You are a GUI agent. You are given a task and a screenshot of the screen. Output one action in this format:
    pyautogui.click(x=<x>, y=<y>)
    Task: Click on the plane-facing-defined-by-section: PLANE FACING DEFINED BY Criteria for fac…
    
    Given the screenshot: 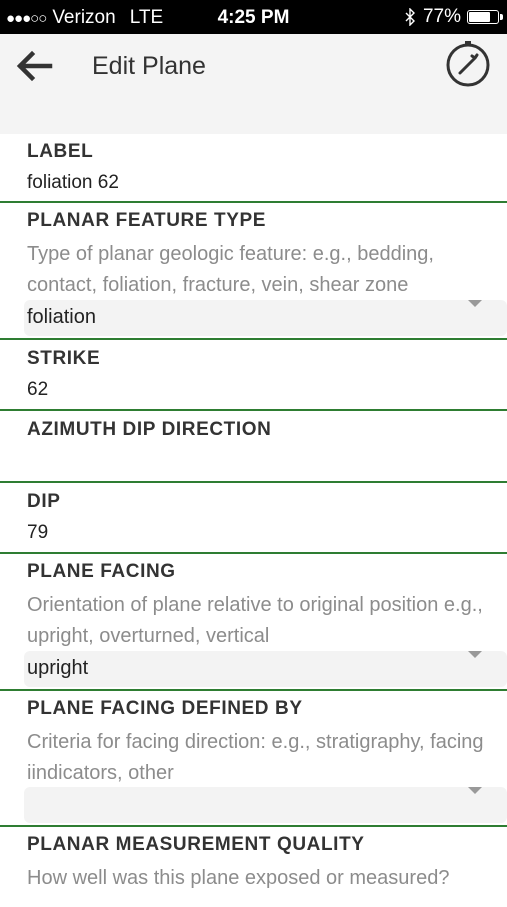 What is the action you would take?
    pyautogui.click(x=253, y=759)
    